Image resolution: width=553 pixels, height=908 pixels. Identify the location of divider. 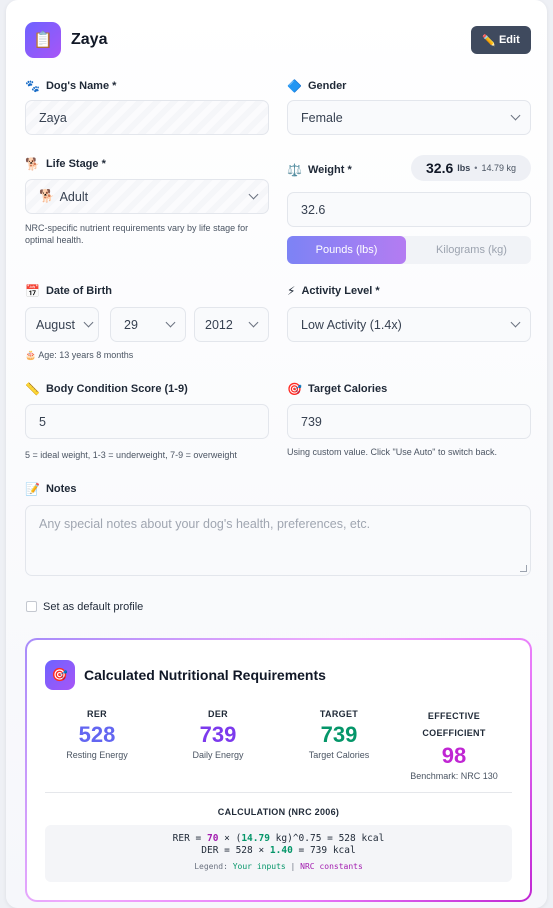
(278, 792).